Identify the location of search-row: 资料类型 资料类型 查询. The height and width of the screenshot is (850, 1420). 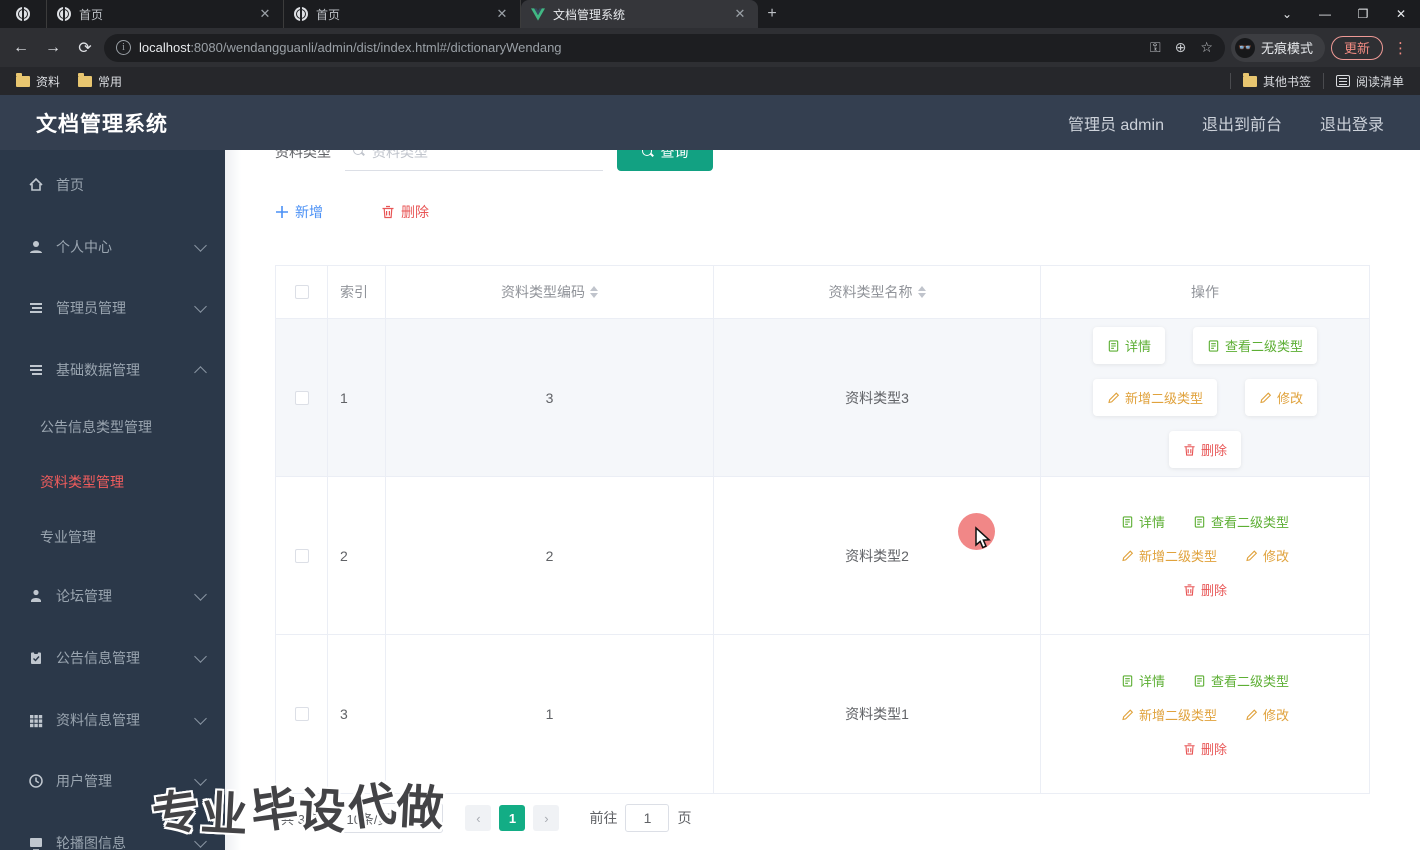
(494, 161).